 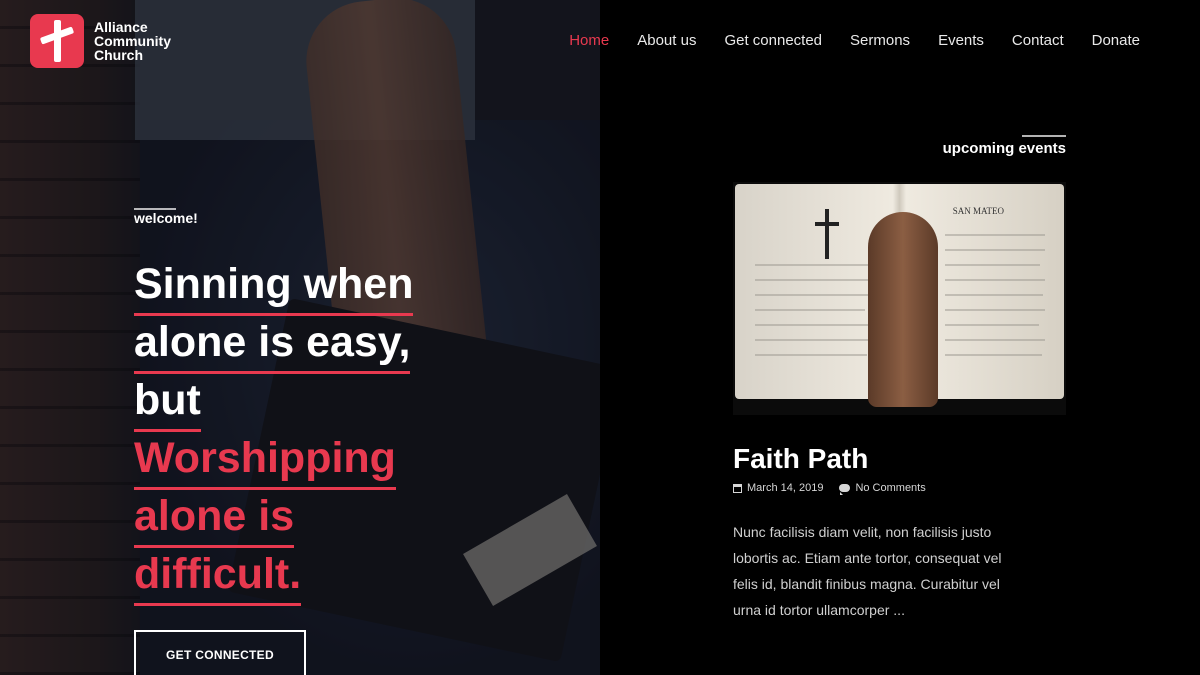 I want to click on logo-line-2: Community, so click(x=132, y=41).